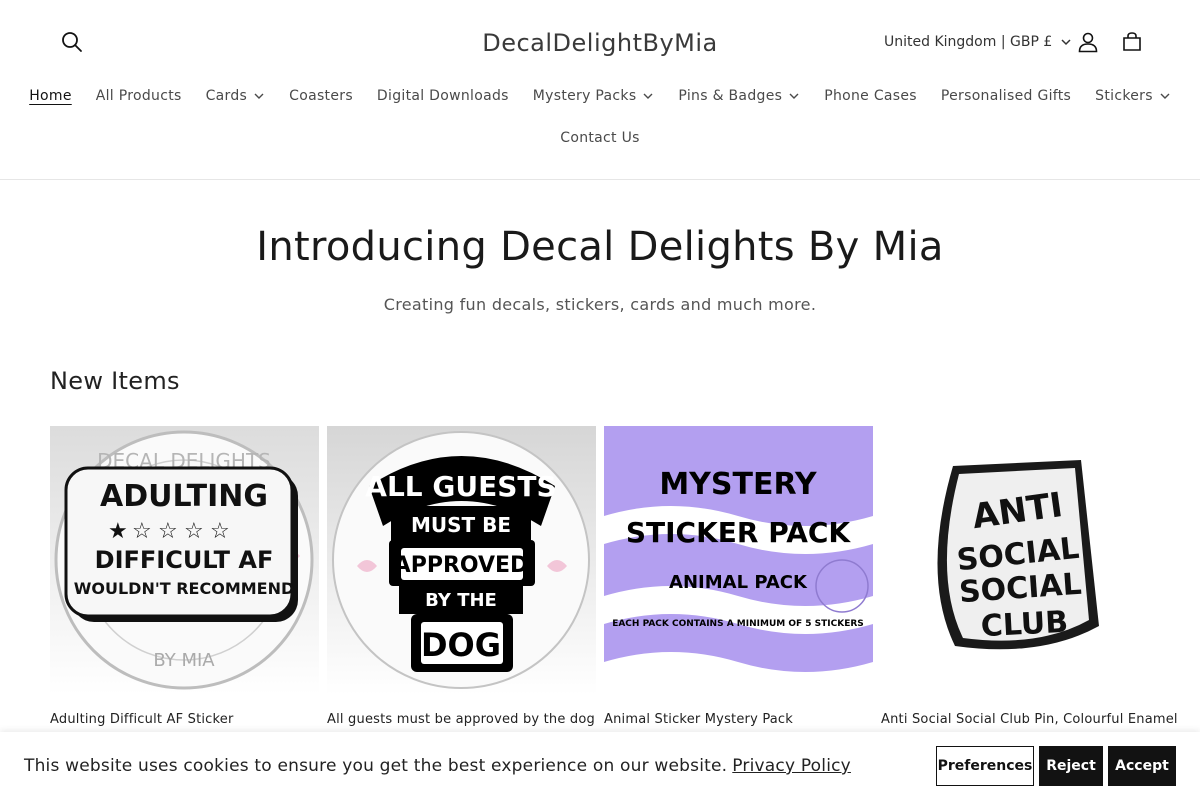 Image resolution: width=1200 pixels, height=800 pixels. I want to click on sticker-text-line3: WOULDN'T RECOMMEND, so click(184, 588).